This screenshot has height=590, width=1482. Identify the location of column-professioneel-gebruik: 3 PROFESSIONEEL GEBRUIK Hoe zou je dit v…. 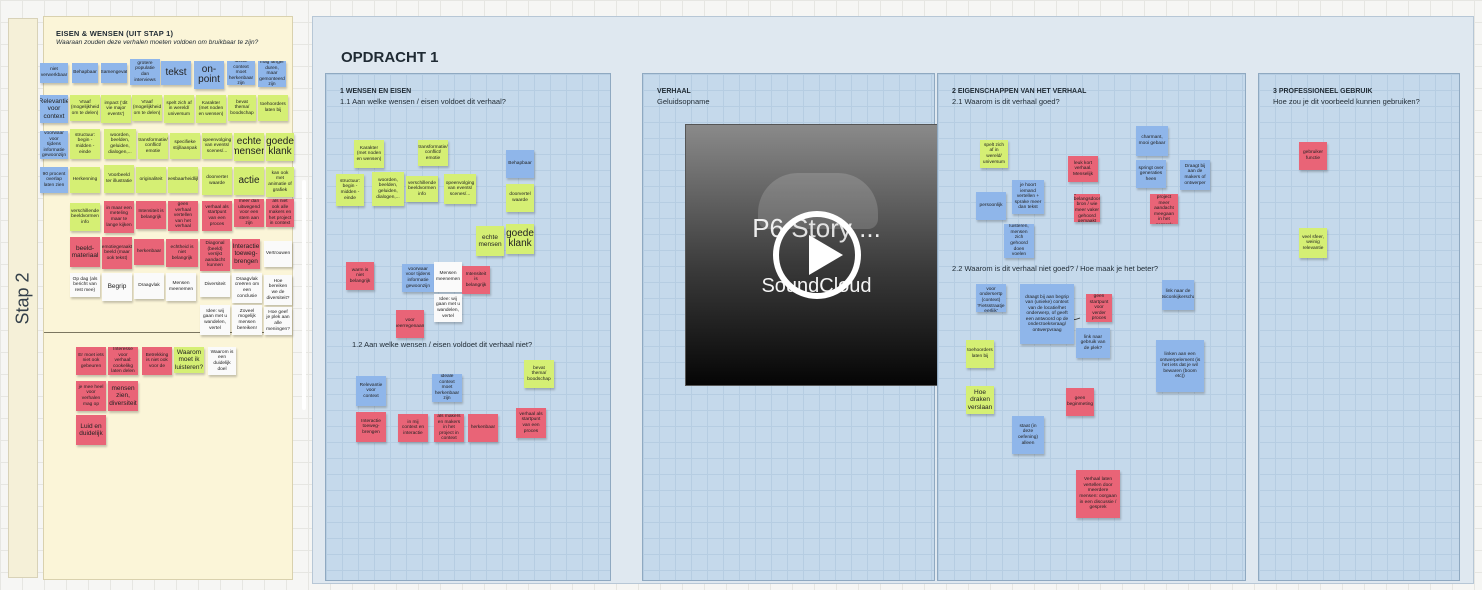
(1359, 327).